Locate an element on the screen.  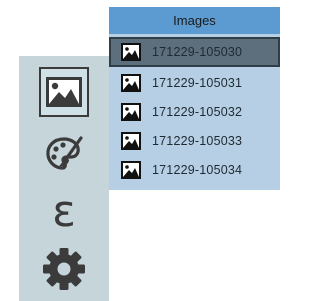
epsilon-tool-button: ɛ is located at coordinates (64, 212).